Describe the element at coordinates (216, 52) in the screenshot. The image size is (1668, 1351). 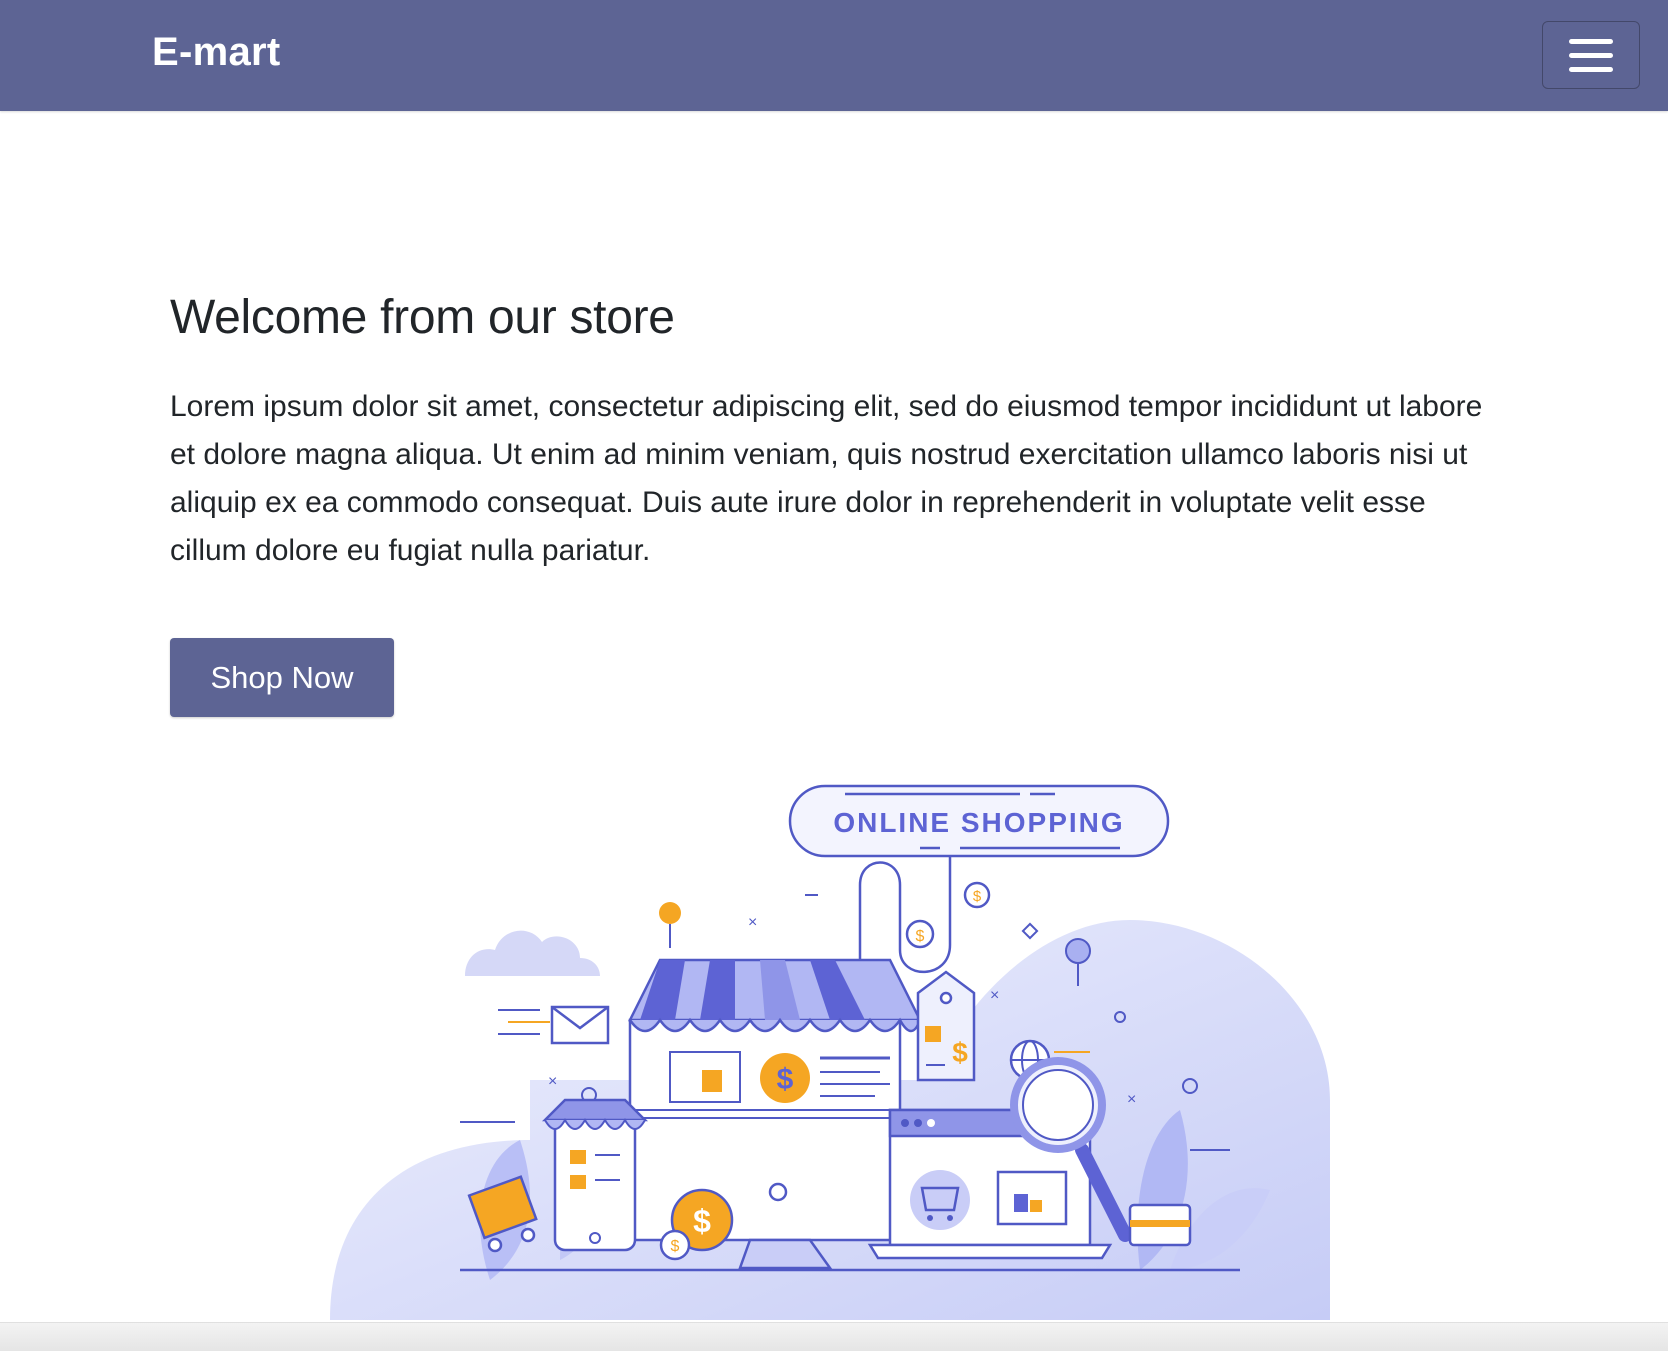
I see `brand-logo: E-mart` at that location.